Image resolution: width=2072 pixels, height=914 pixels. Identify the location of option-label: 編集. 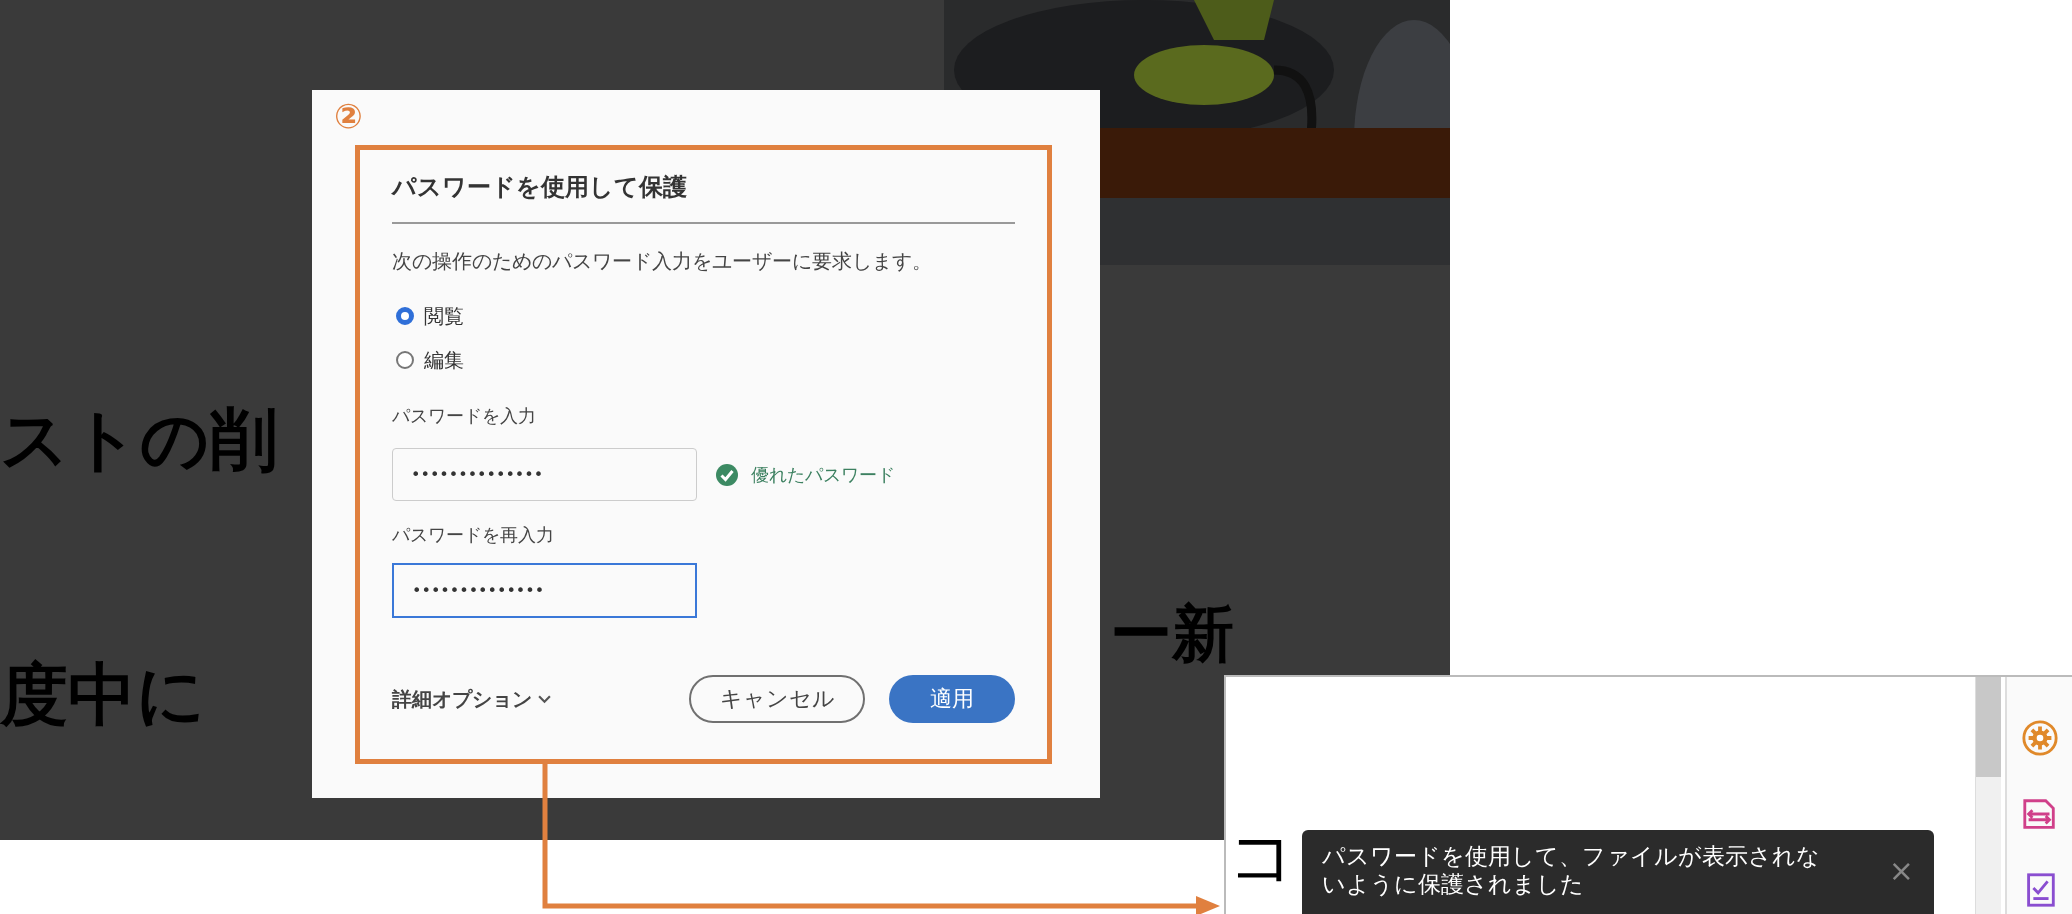
(444, 360).